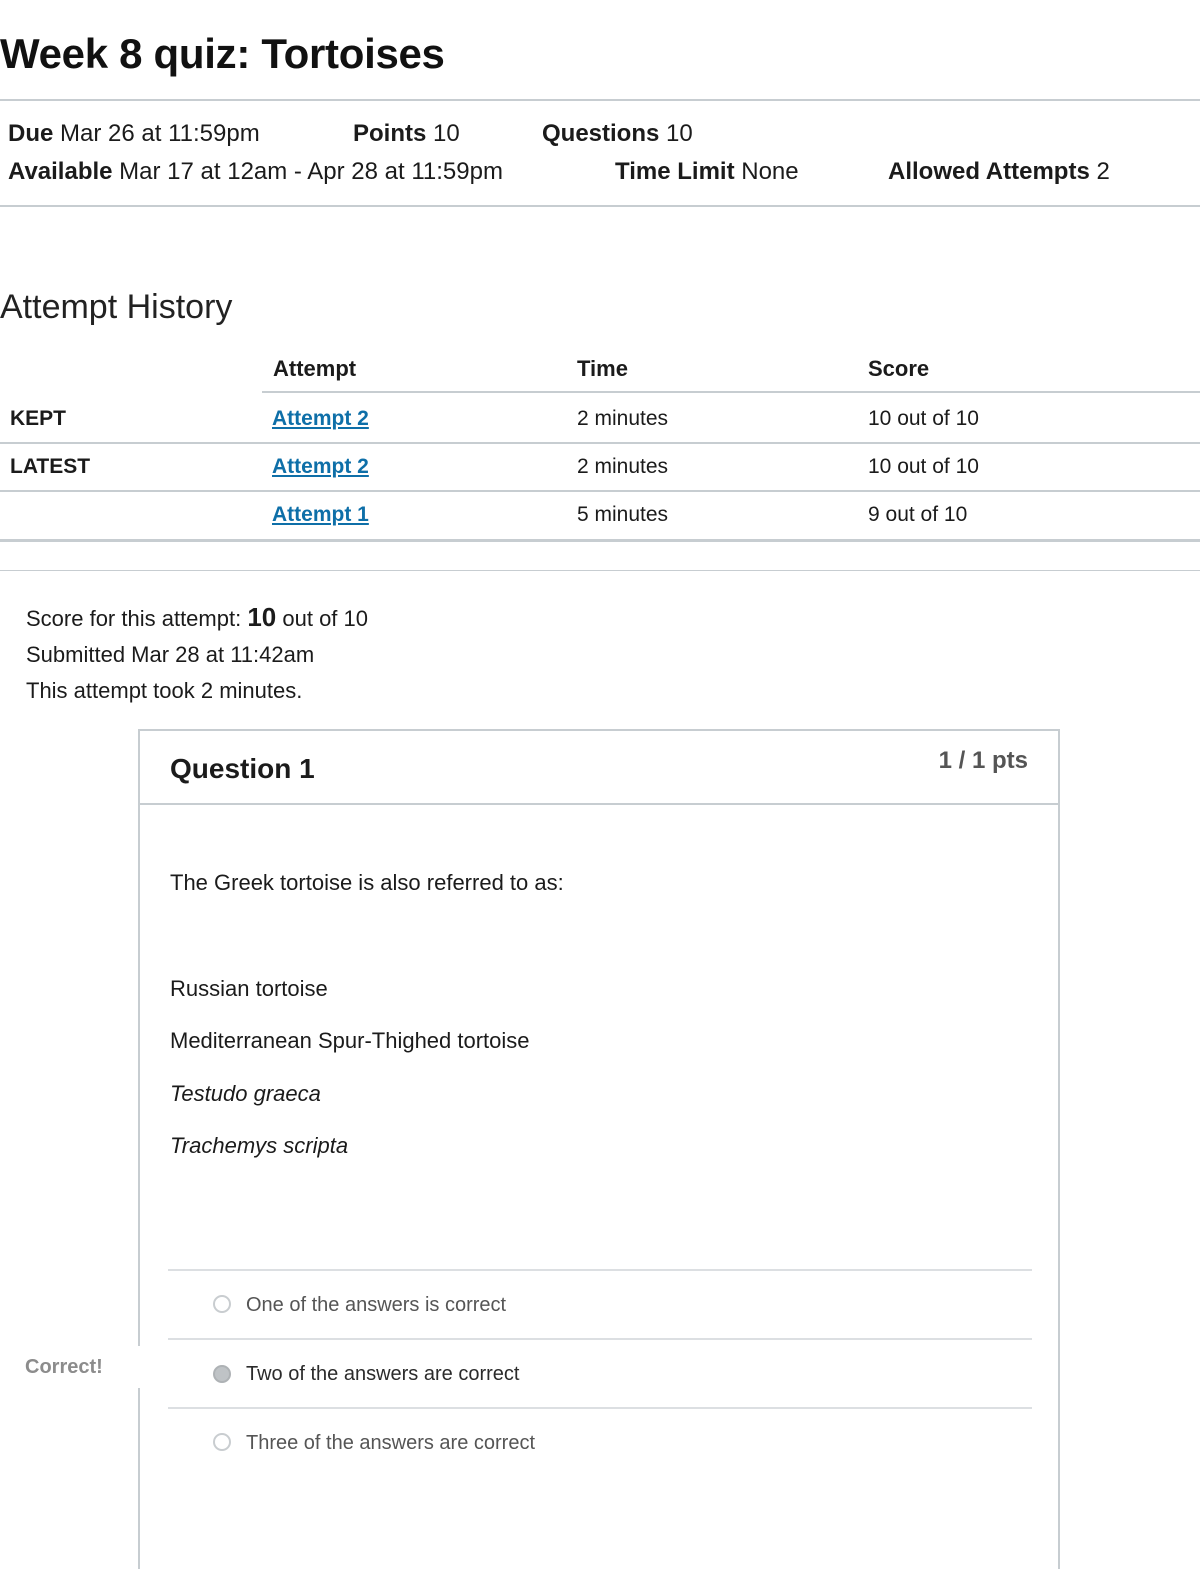 The width and height of the screenshot is (1200, 1569). What do you see at coordinates (315, 368) in the screenshot?
I see `column-header-attempt: Attempt` at bounding box center [315, 368].